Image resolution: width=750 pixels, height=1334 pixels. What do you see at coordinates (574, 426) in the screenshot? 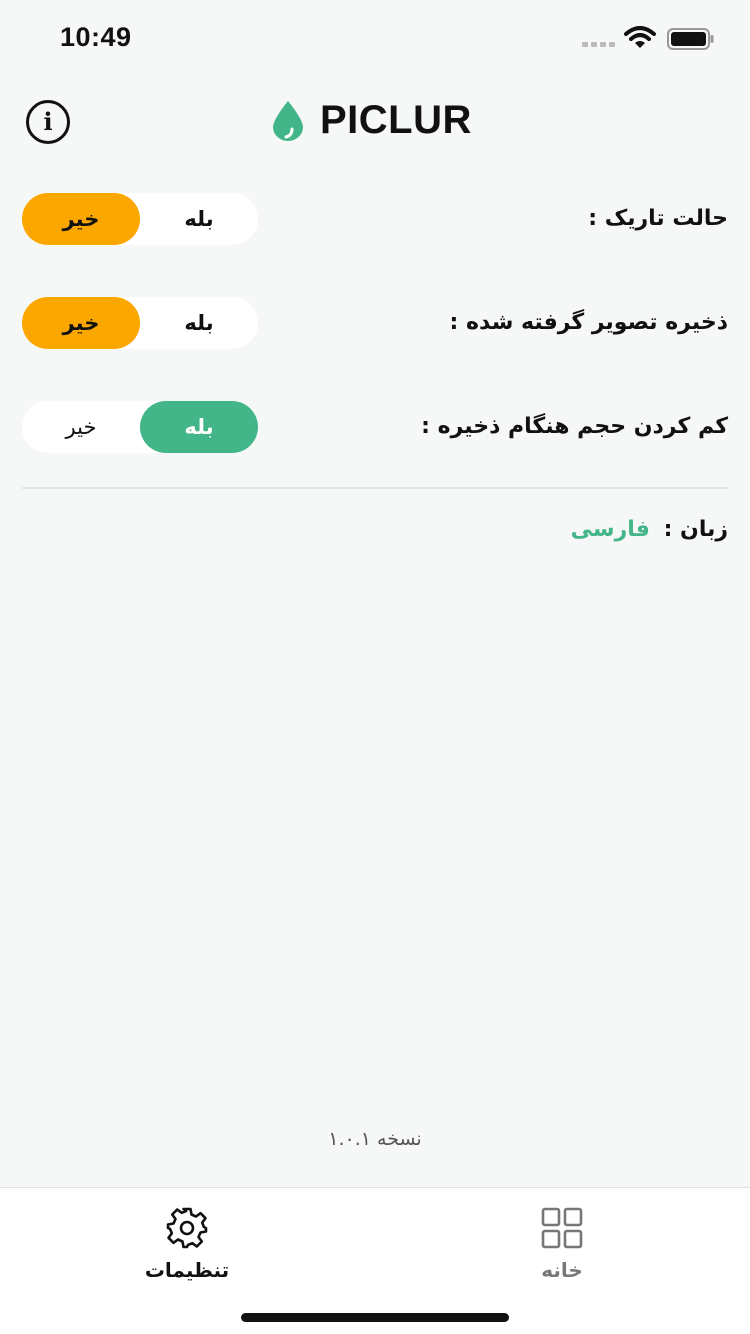
I see `reduce-size-label: کم کردن حجم هنگام ذخیره :` at bounding box center [574, 426].